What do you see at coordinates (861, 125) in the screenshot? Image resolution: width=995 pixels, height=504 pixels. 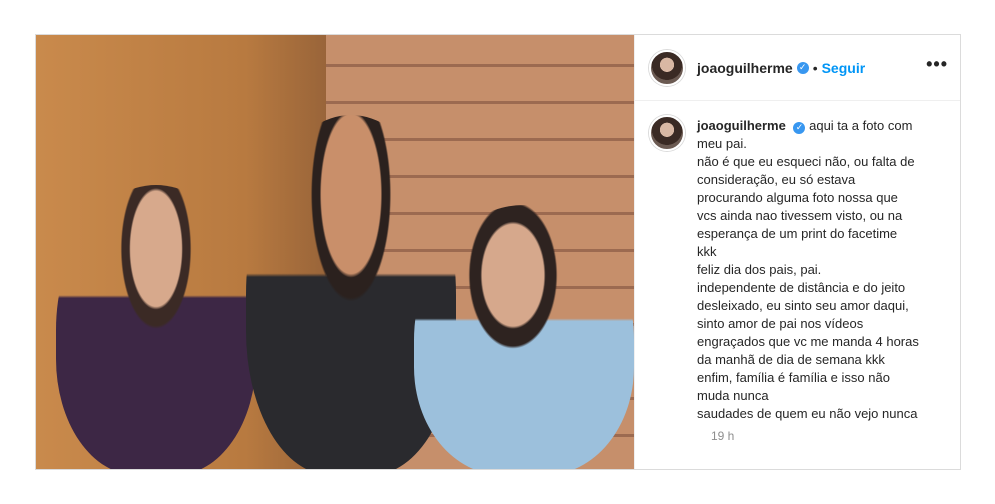 I see `caption-first-line: aqui ta a foto com` at bounding box center [861, 125].